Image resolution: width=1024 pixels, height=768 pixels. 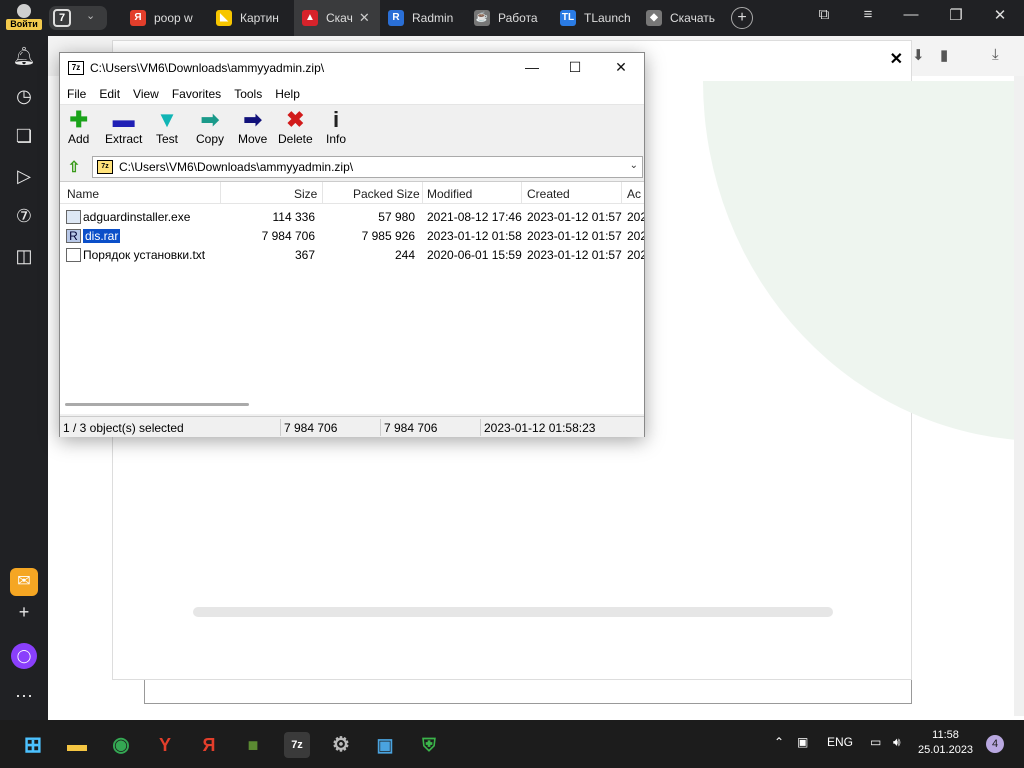 What do you see at coordinates (868, 14) in the screenshot?
I see `menu-icon: ≡` at bounding box center [868, 14].